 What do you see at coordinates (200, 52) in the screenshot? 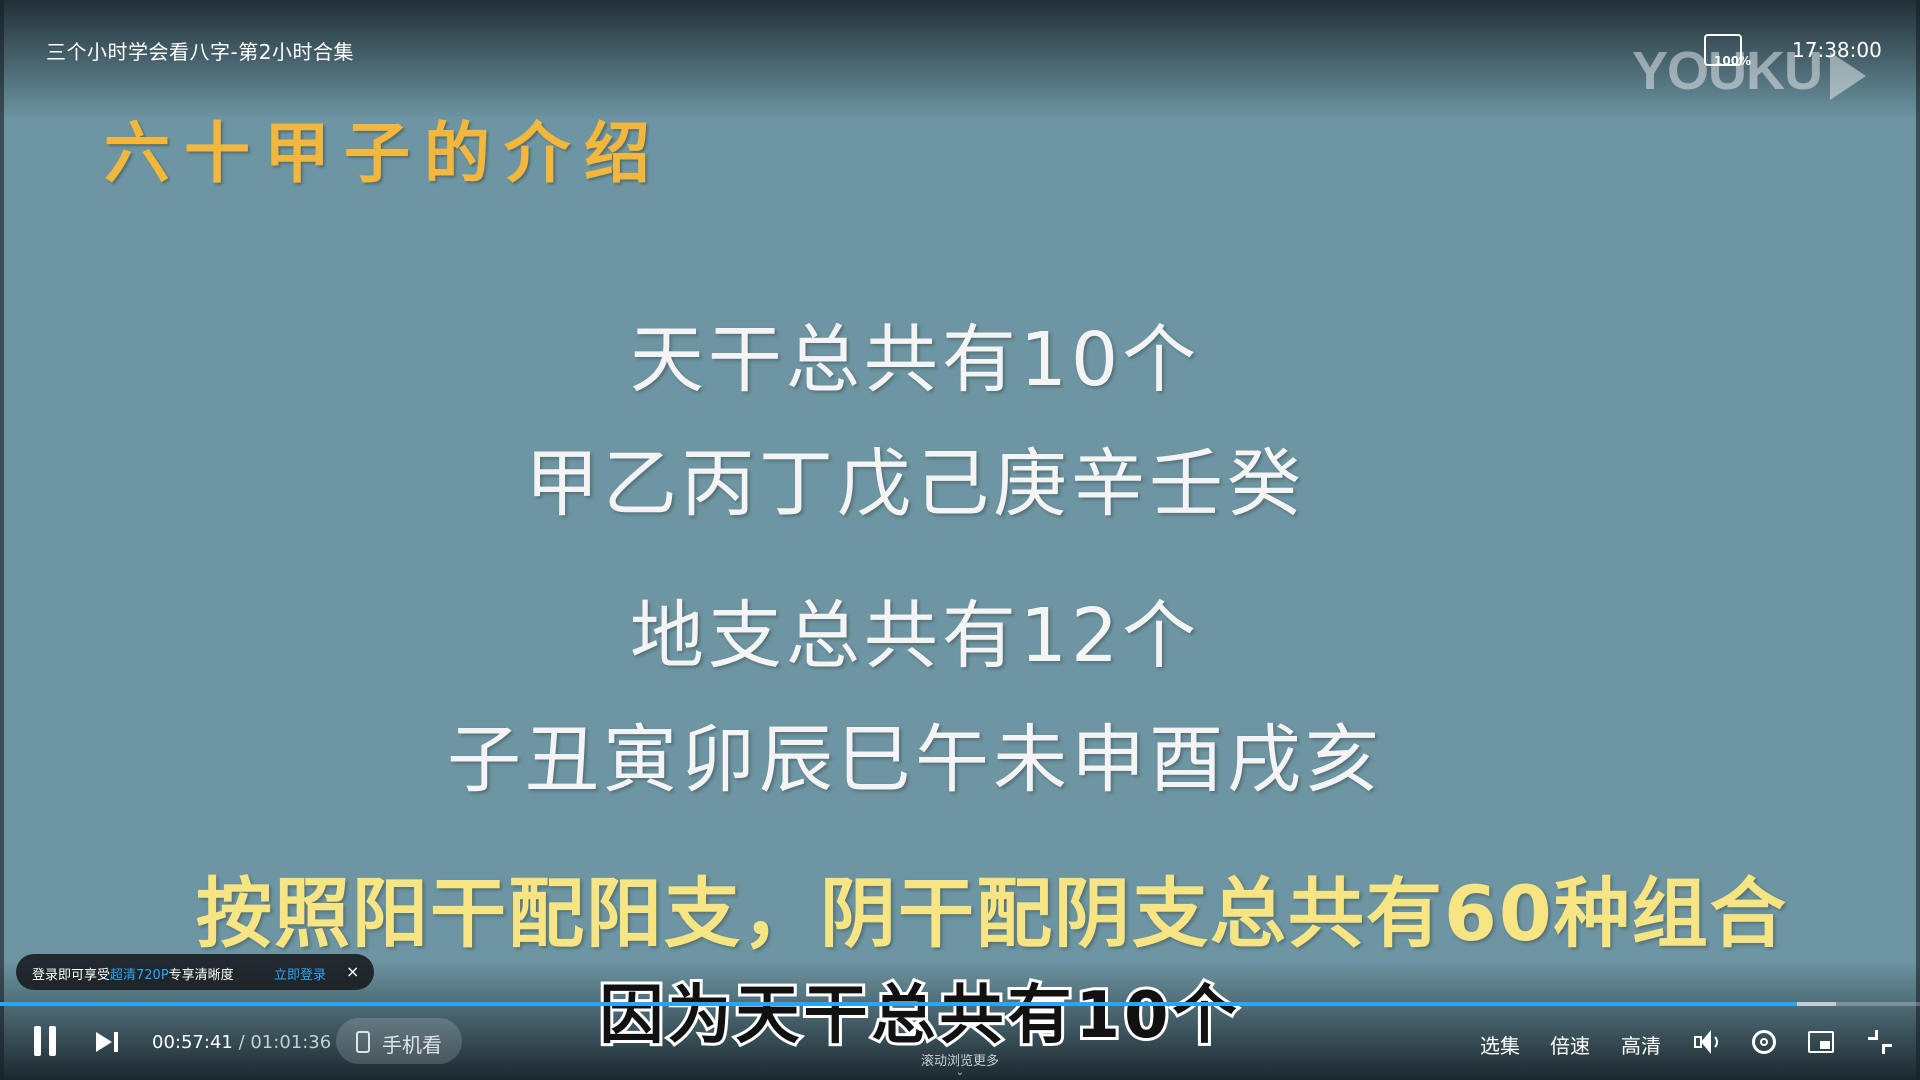
I see `video-title: 三个小时学会看八字-第2小时合集` at bounding box center [200, 52].